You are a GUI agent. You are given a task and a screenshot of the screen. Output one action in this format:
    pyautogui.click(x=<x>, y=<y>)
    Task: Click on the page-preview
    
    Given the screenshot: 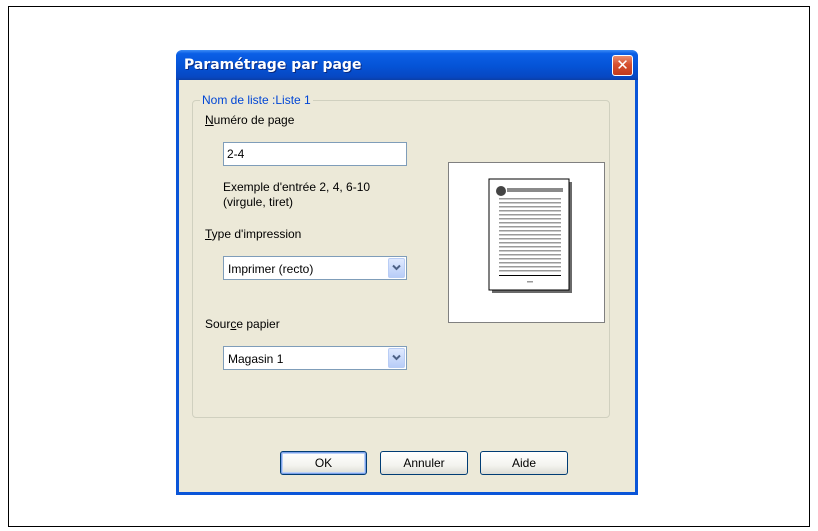 What is the action you would take?
    pyautogui.click(x=526, y=242)
    